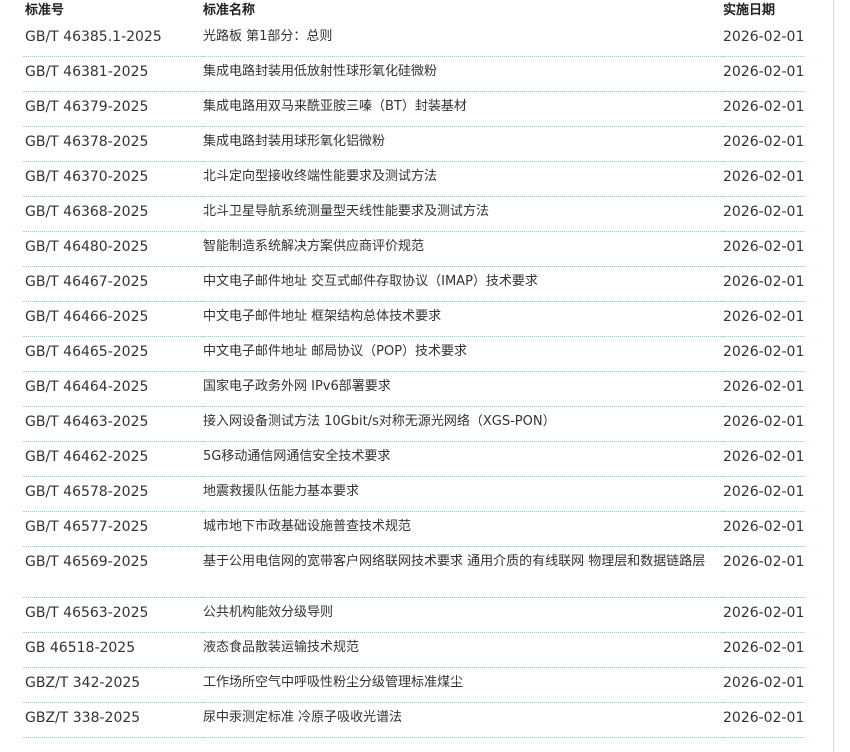 The image size is (850, 752). What do you see at coordinates (114, 715) in the screenshot?
I see `standard-code: GBZ/T 338-2025` at bounding box center [114, 715].